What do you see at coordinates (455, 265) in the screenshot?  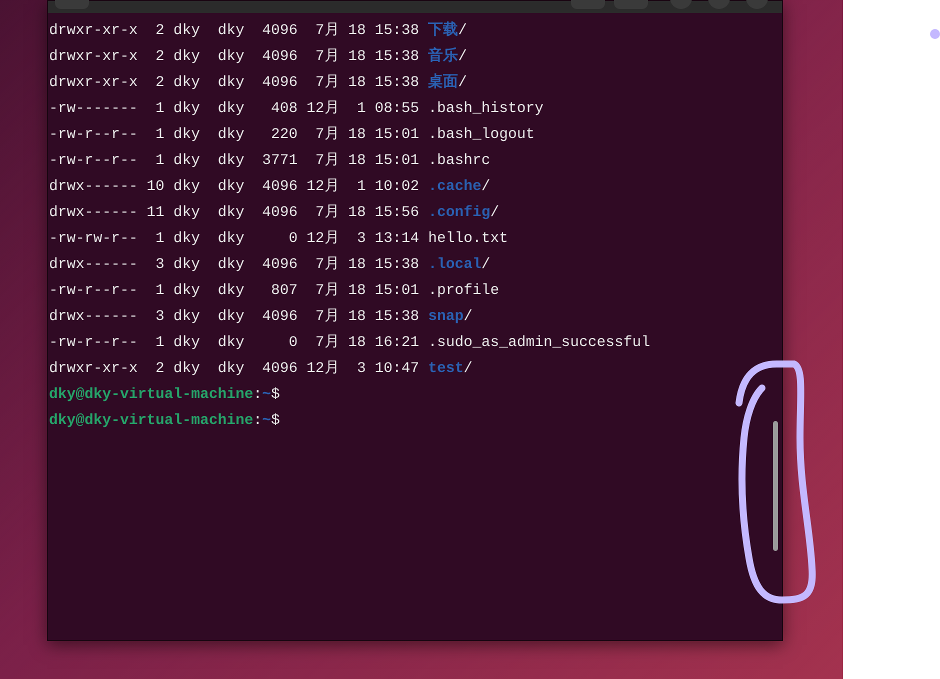 I see `directory-name: .local` at bounding box center [455, 265].